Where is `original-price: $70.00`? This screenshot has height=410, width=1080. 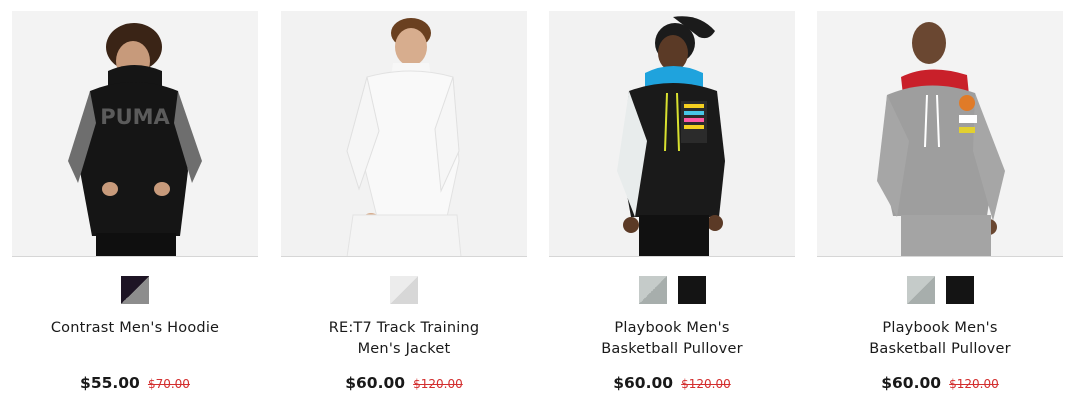 original-price: $70.00 is located at coordinates (168, 384).